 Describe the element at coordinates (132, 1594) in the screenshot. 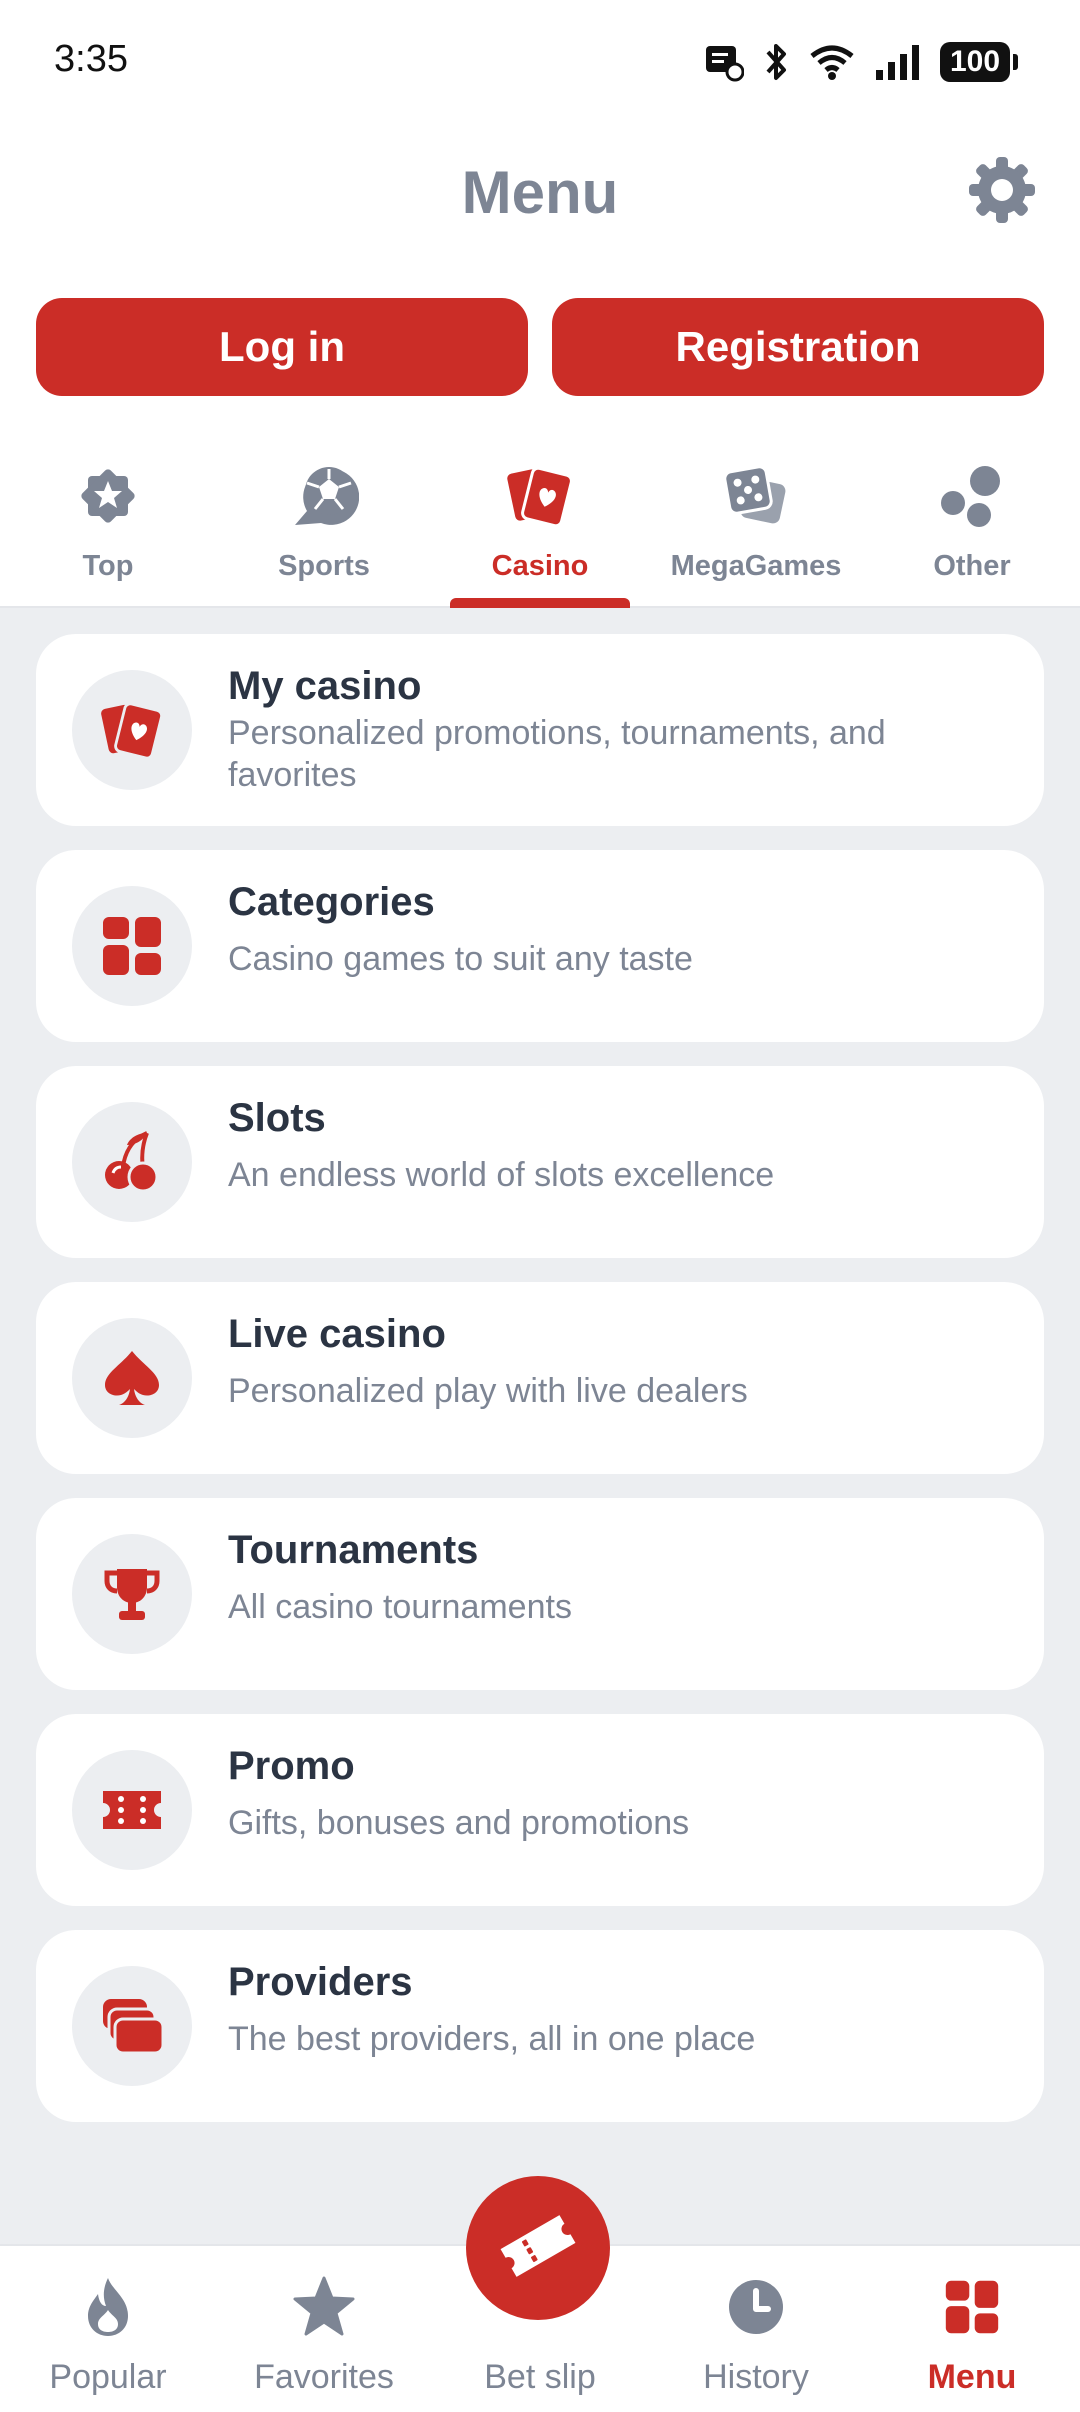

I see `trophy-icon` at that location.